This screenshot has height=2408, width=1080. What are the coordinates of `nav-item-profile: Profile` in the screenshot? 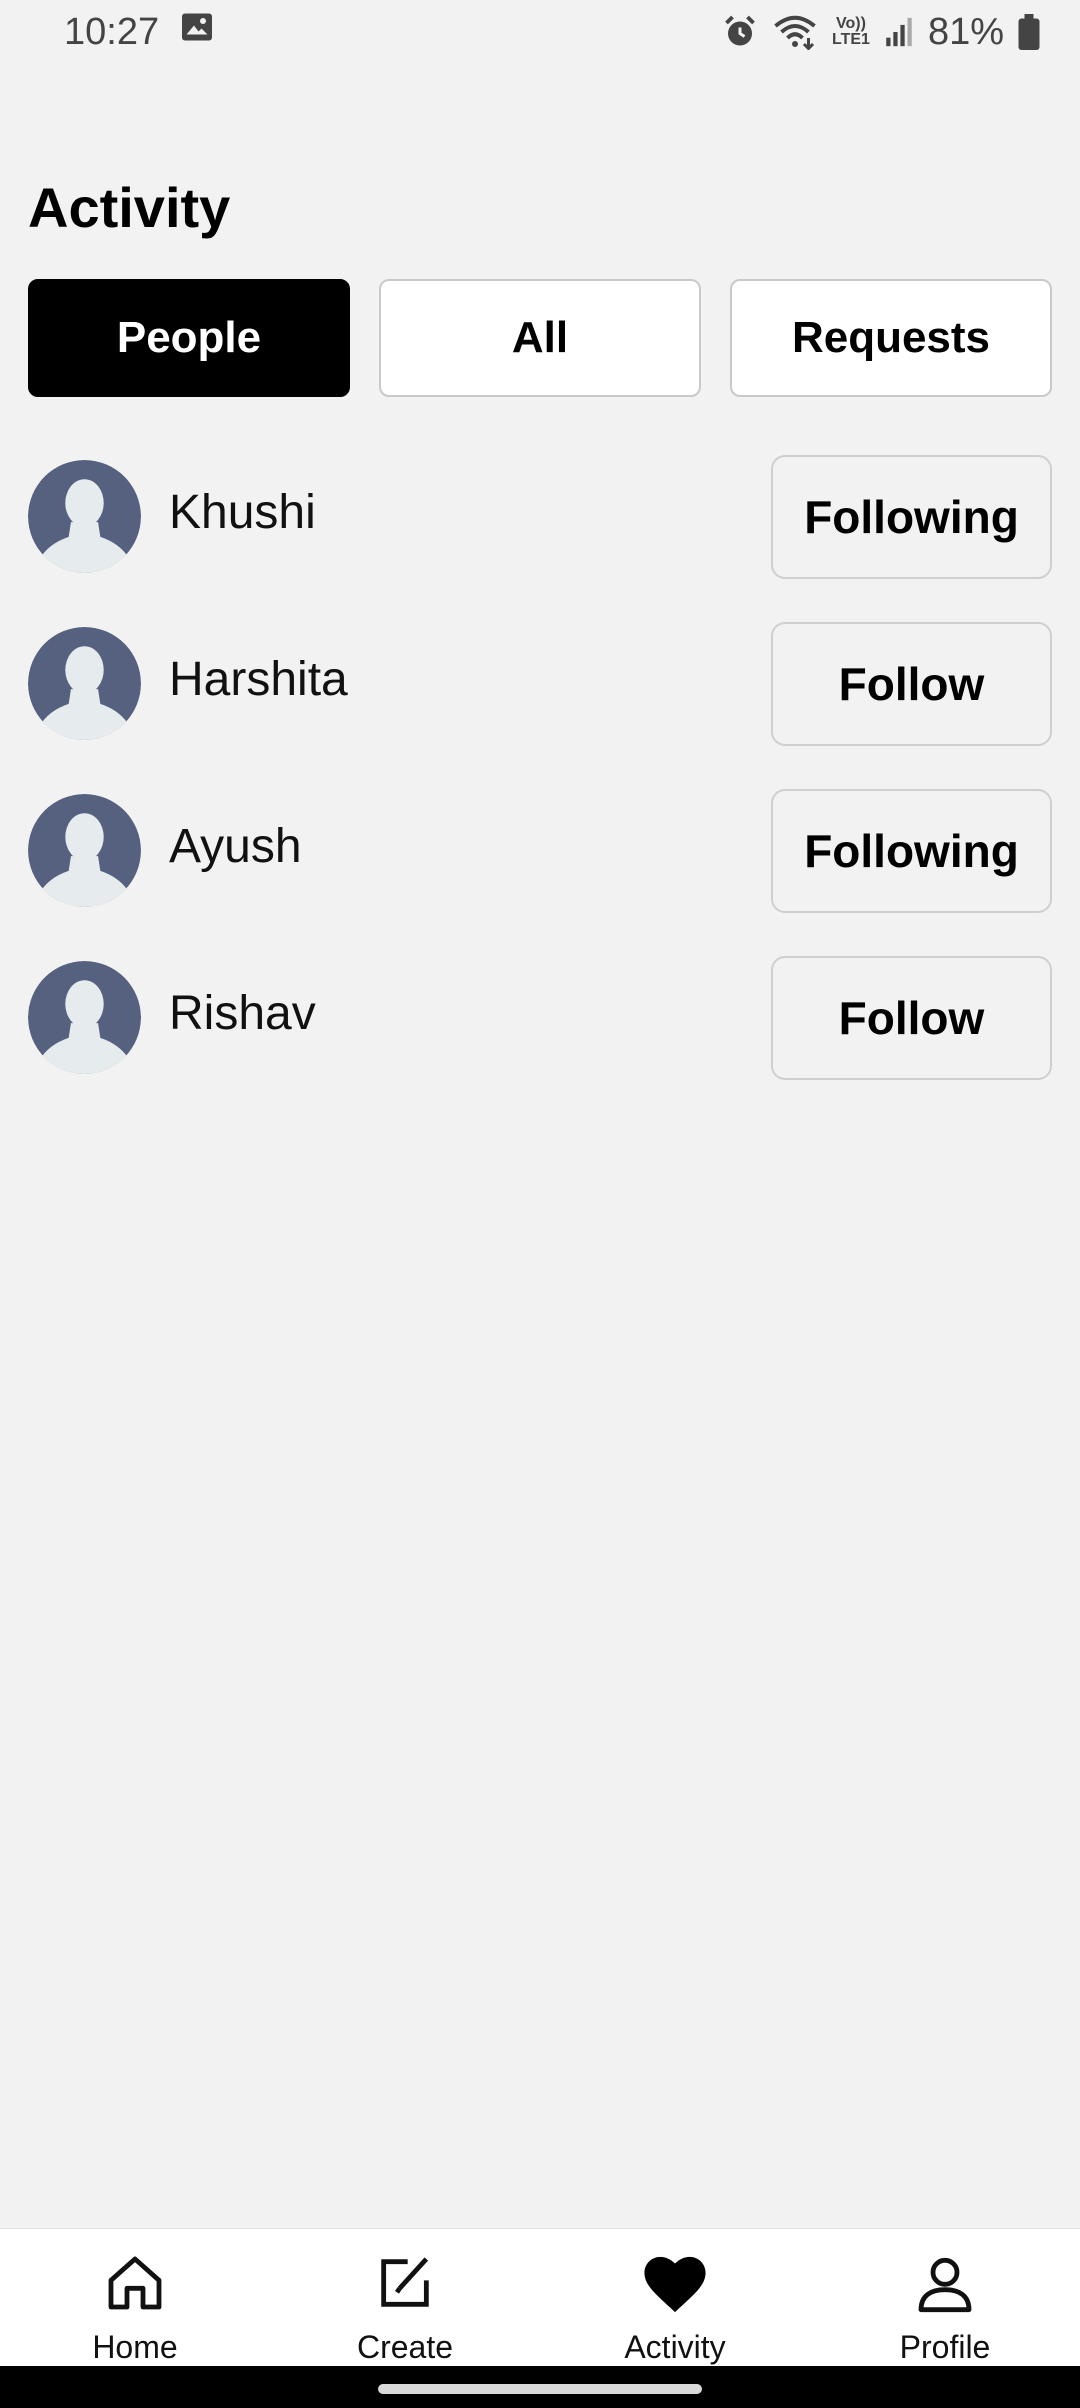 It's located at (945, 2297).